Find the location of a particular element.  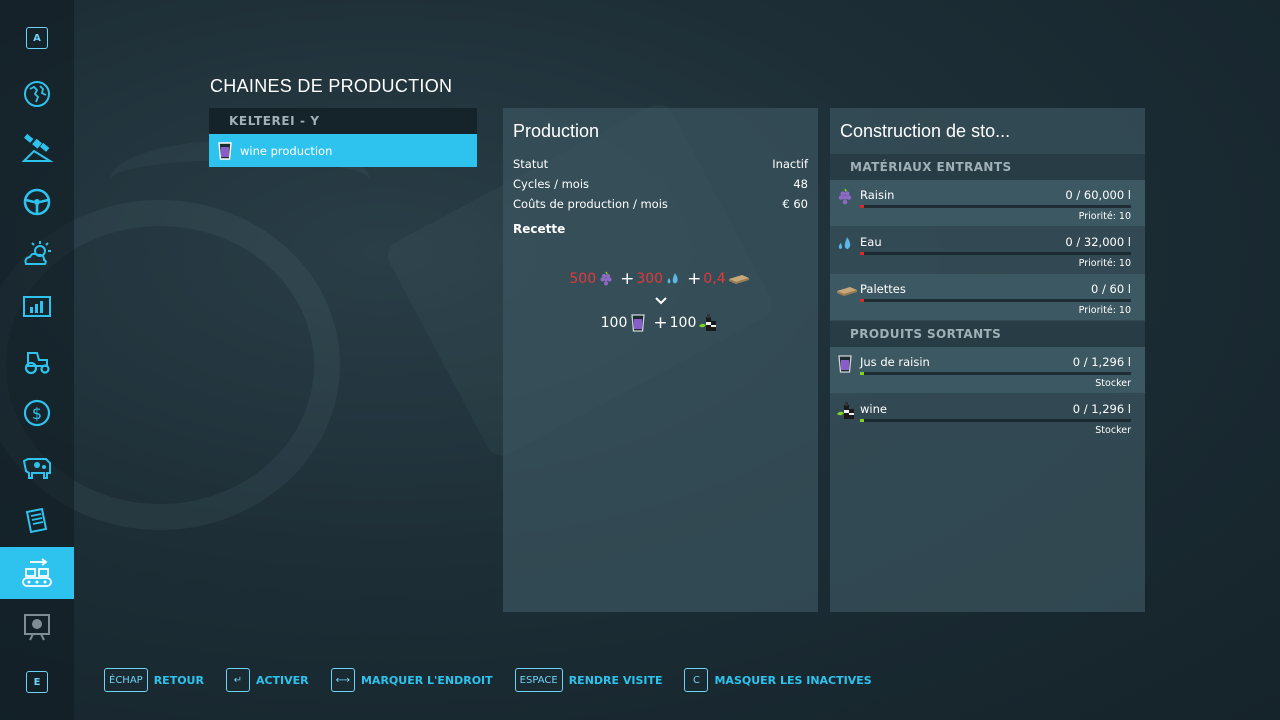

output-row-jus-de-raisin: Jus de raisin 0 / 1,296 l Stocker is located at coordinates (987, 370).